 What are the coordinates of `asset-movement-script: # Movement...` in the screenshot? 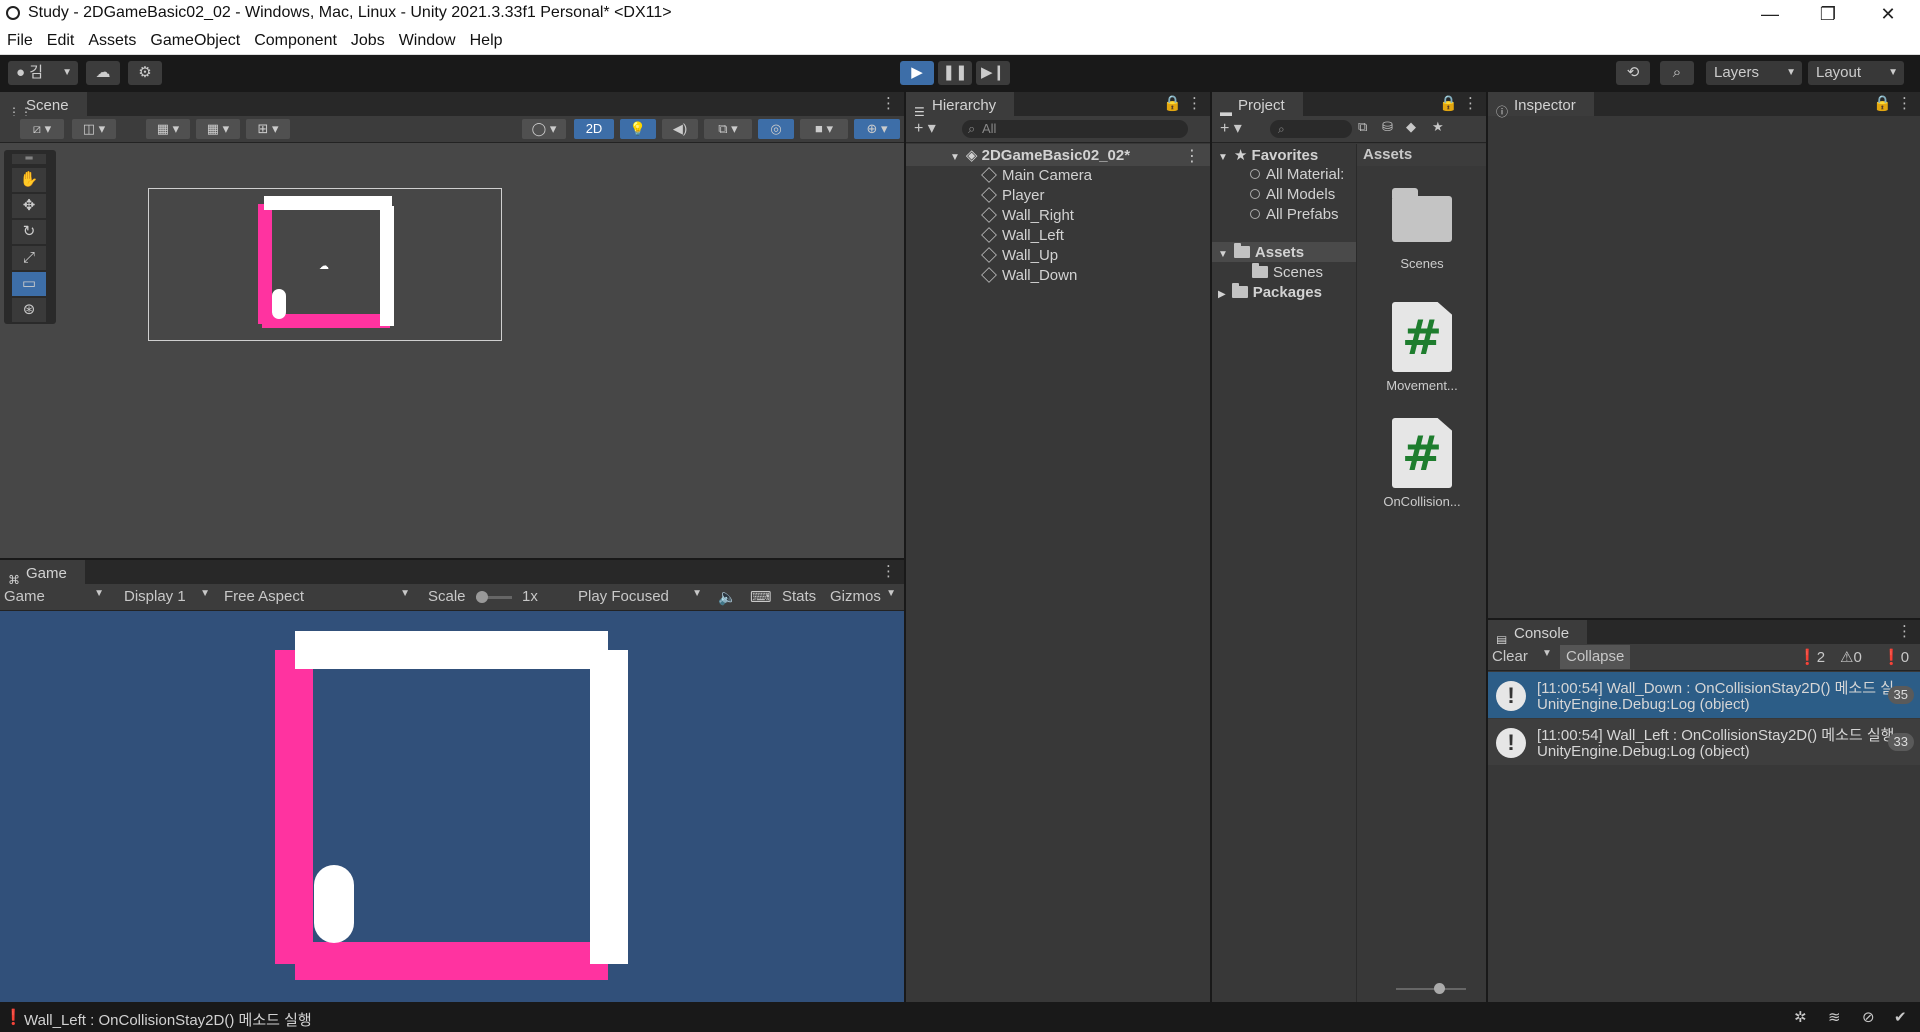 It's located at (1422, 347).